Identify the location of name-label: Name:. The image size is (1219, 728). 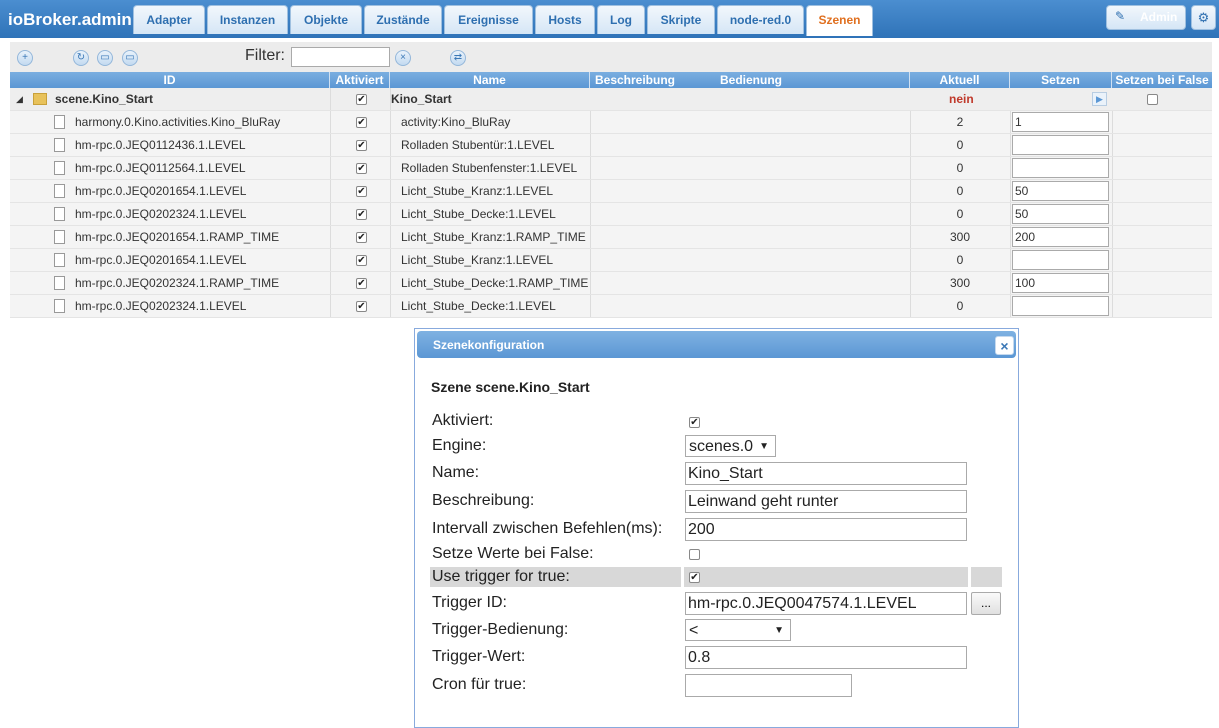
(456, 472).